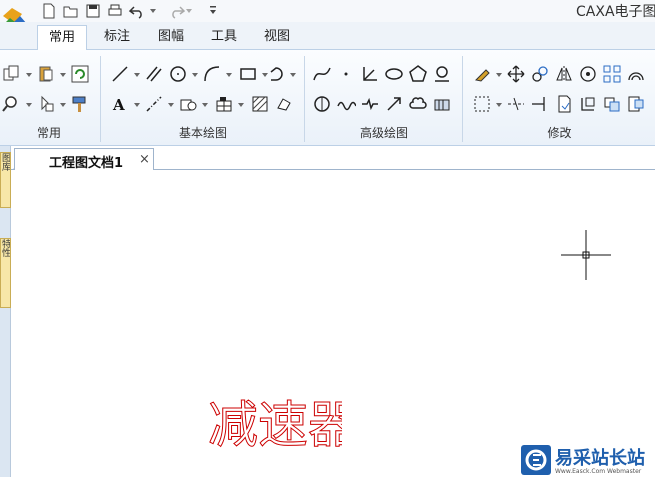 The width and height of the screenshot is (655, 477). What do you see at coordinates (636, 74) in the screenshot?
I see `offset-icon` at bounding box center [636, 74].